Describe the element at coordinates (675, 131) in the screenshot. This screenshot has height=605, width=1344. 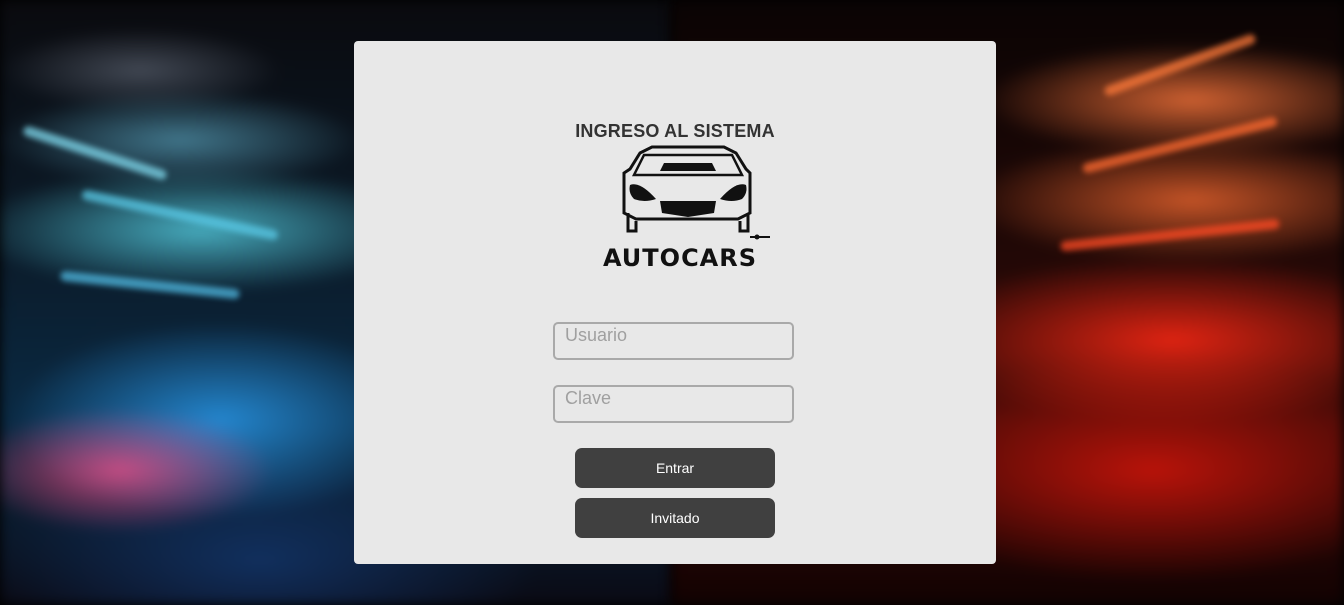
I see `page-title: INGRESO AL SISTEMA` at that location.